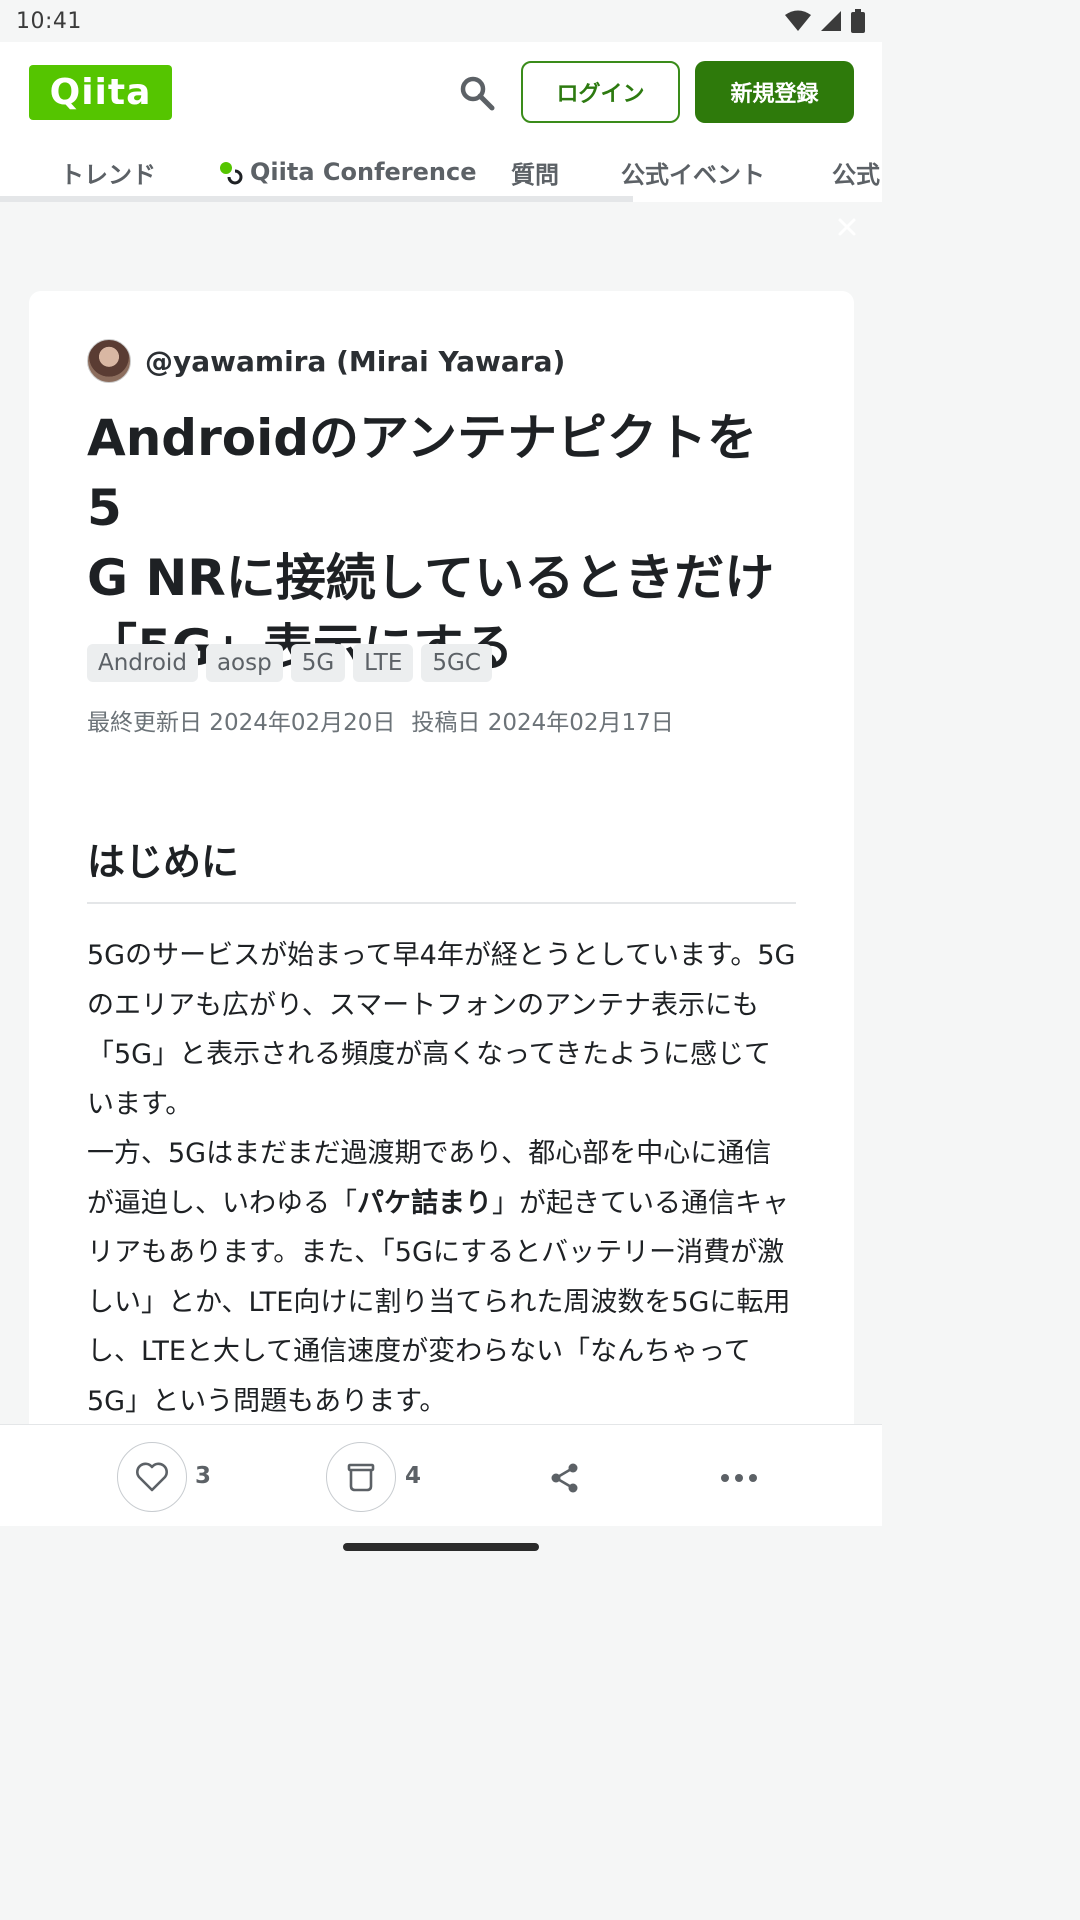 This screenshot has width=1080, height=1920. I want to click on search-icon, so click(477, 93).